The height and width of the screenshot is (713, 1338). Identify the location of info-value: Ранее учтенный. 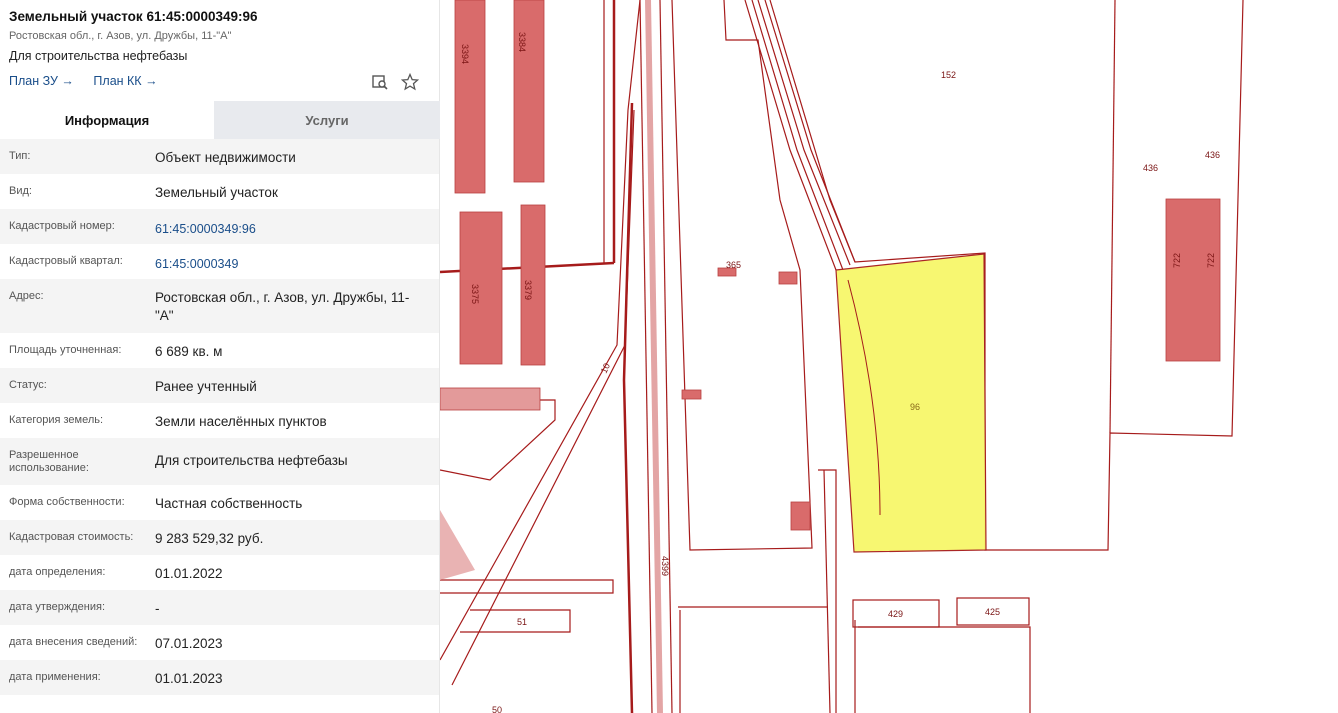
(206, 386).